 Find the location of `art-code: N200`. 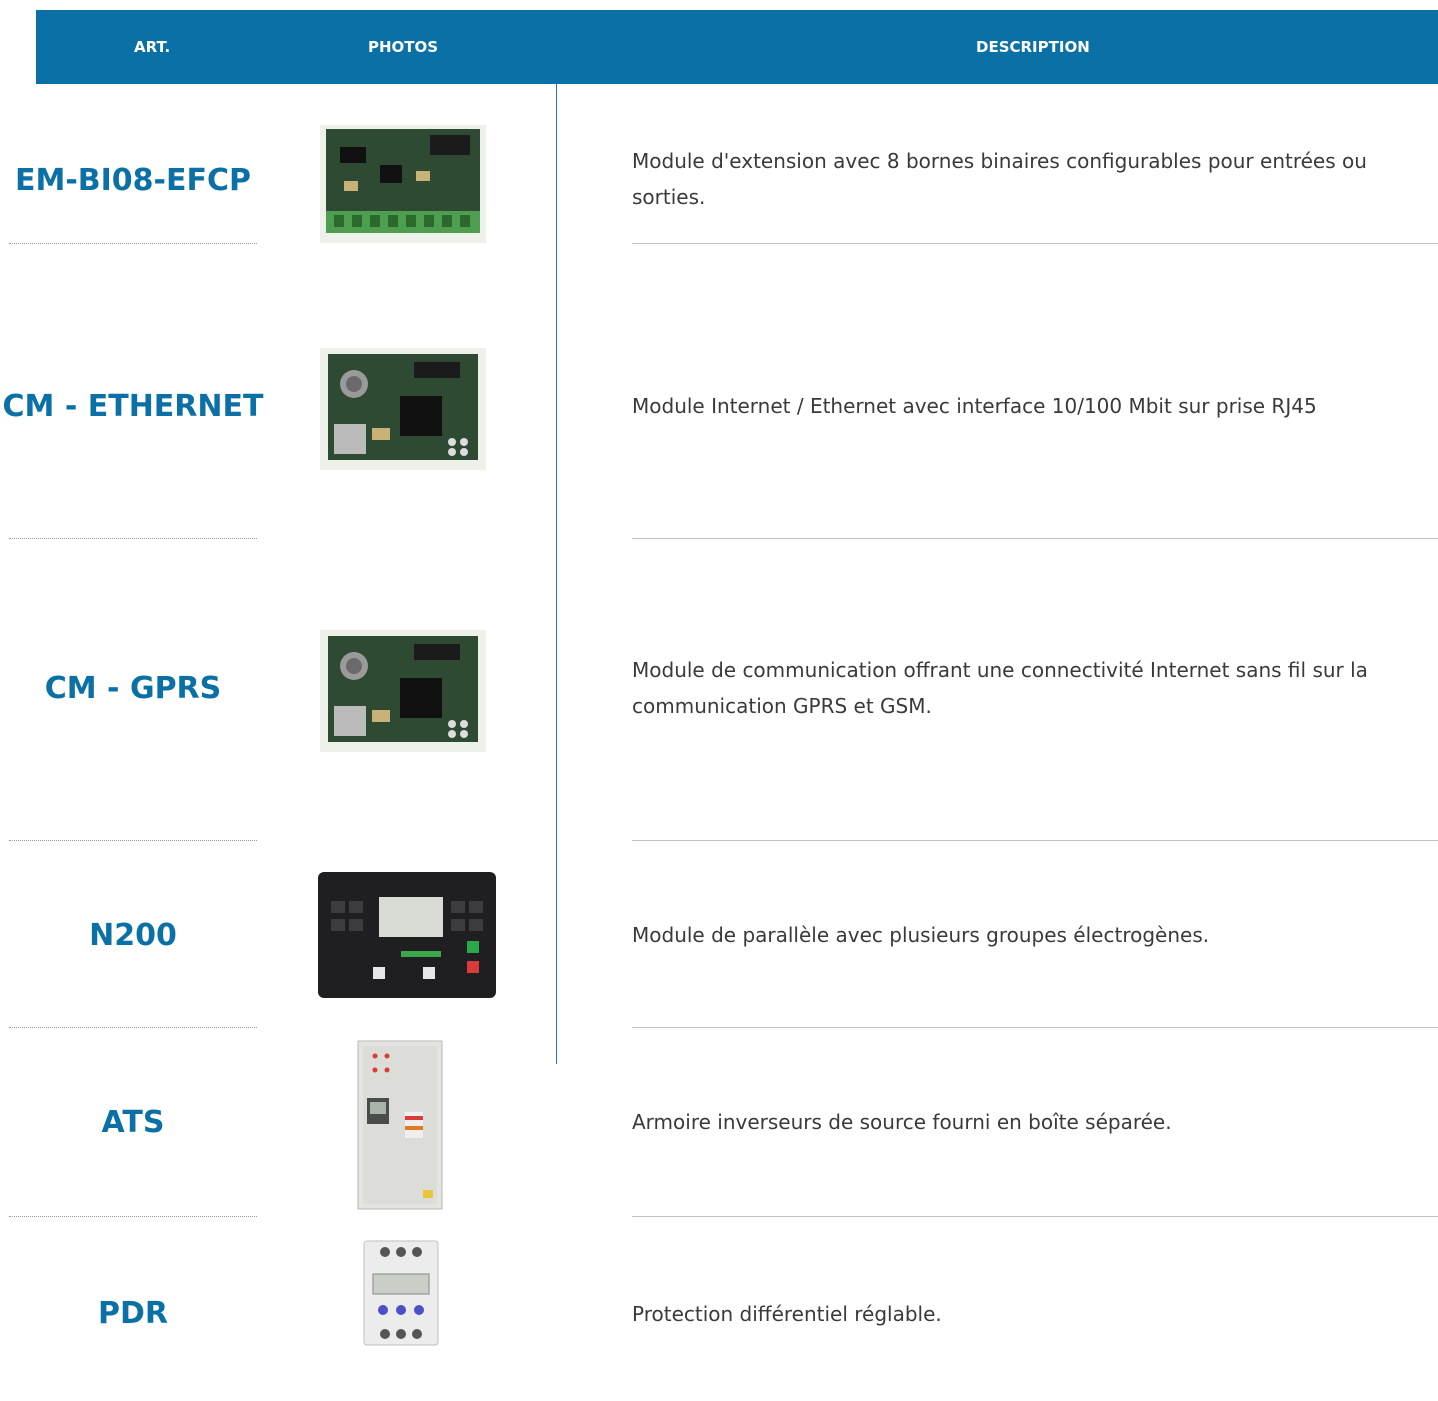

art-code: N200 is located at coordinates (133, 935).